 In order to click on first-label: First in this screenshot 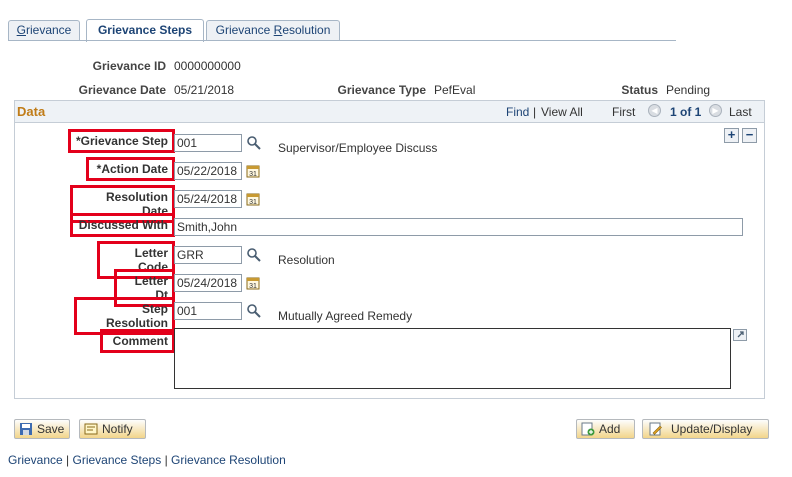, I will do `click(624, 112)`.